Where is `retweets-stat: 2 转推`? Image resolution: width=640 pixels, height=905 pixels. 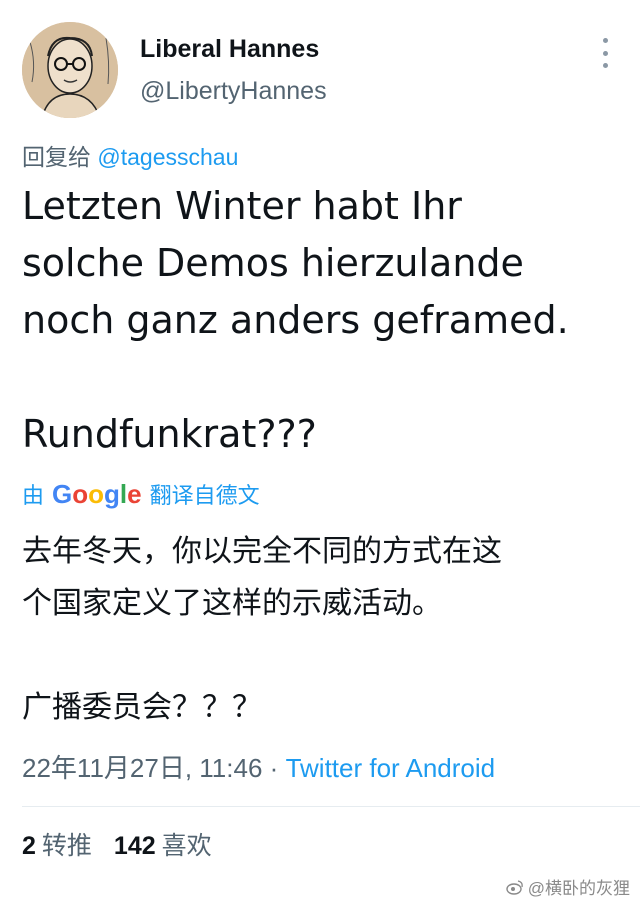 retweets-stat: 2 转推 is located at coordinates (57, 844).